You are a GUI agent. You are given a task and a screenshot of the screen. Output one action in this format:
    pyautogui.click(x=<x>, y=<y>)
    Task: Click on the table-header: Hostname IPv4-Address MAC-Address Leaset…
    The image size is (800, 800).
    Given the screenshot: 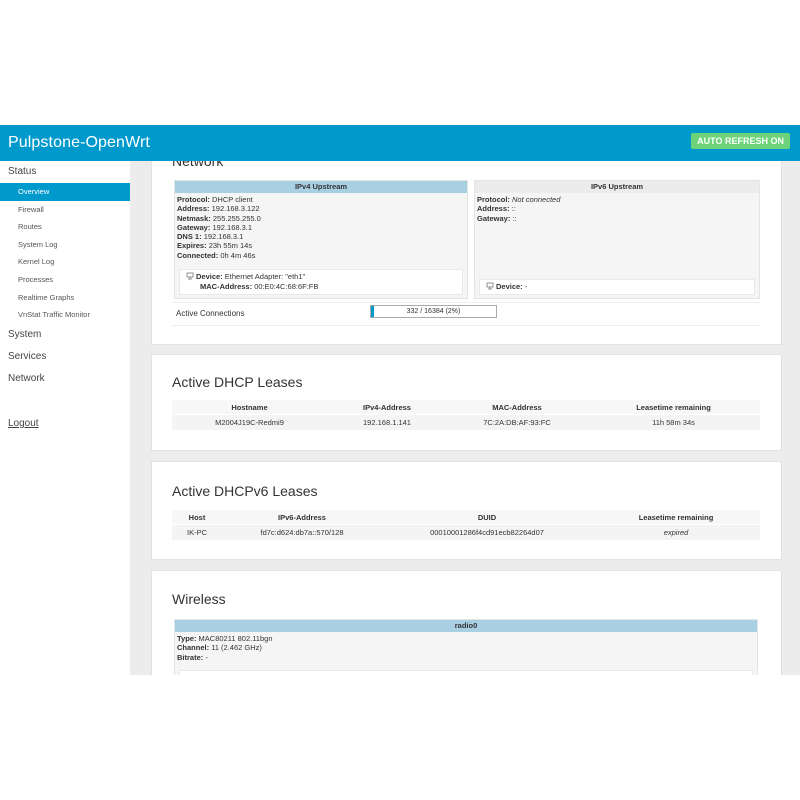 What is the action you would take?
    pyautogui.click(x=466, y=407)
    